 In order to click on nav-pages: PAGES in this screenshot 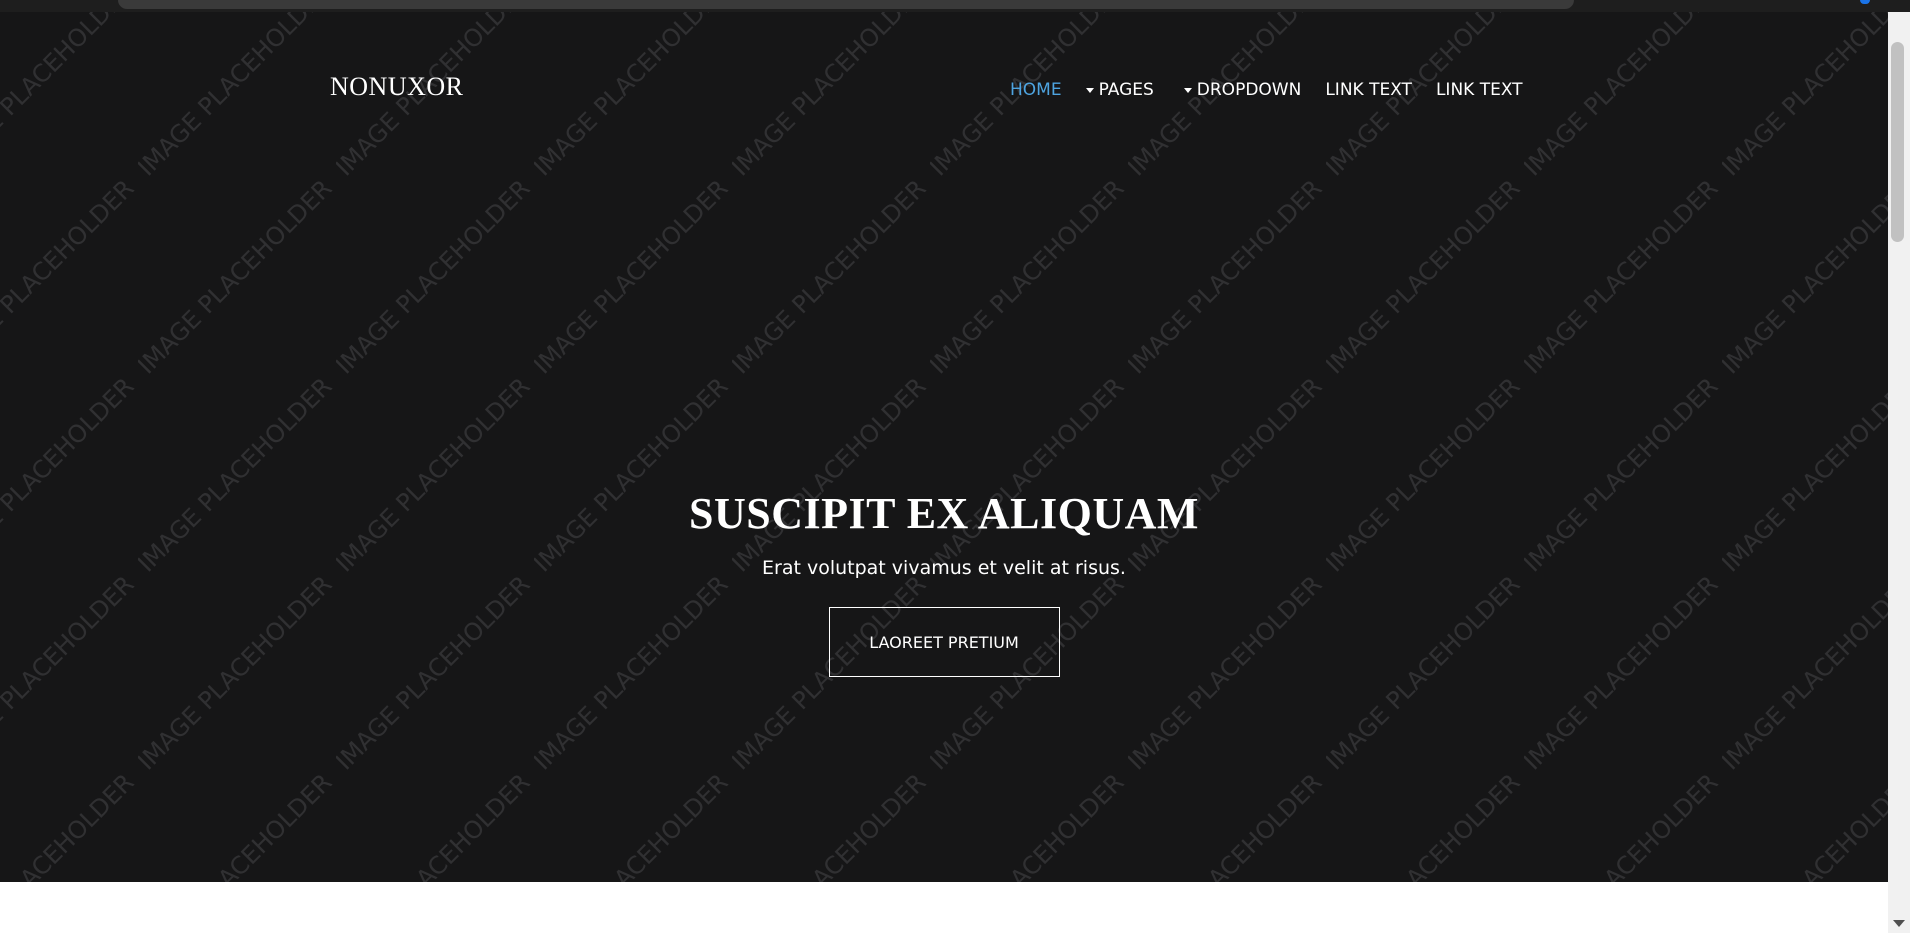, I will do `click(1119, 90)`.